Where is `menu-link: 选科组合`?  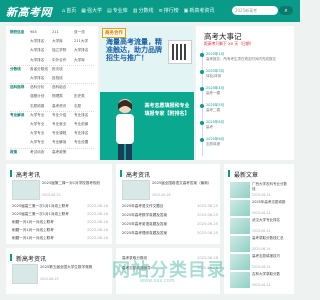 menu-link: 选科组合 is located at coordinates (63, 87).